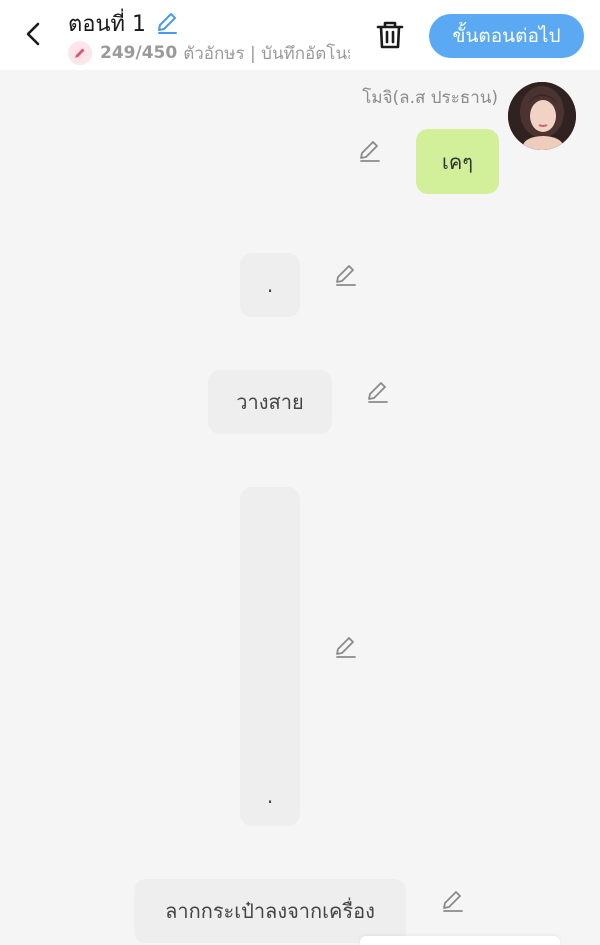 The height and width of the screenshot is (945, 600). Describe the element at coordinates (270, 402) in the screenshot. I see `narration-bubble: วางสาย` at that location.